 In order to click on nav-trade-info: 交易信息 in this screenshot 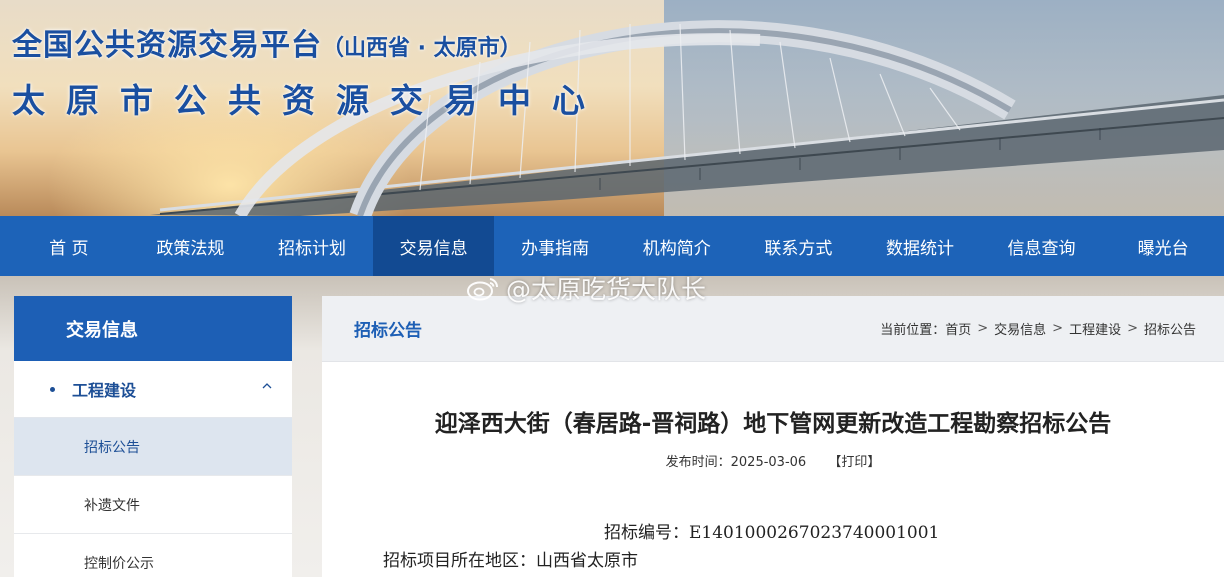, I will do `click(433, 246)`.